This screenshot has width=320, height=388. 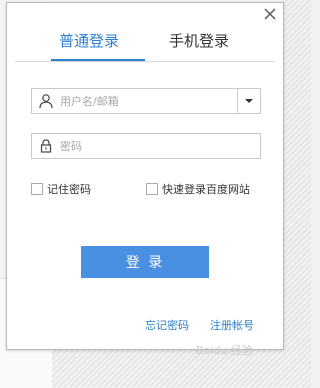 I want to click on username-field, so click(x=146, y=101).